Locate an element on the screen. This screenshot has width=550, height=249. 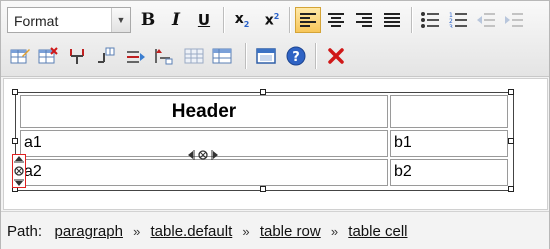
subscript-button: x2 is located at coordinates (242, 20).